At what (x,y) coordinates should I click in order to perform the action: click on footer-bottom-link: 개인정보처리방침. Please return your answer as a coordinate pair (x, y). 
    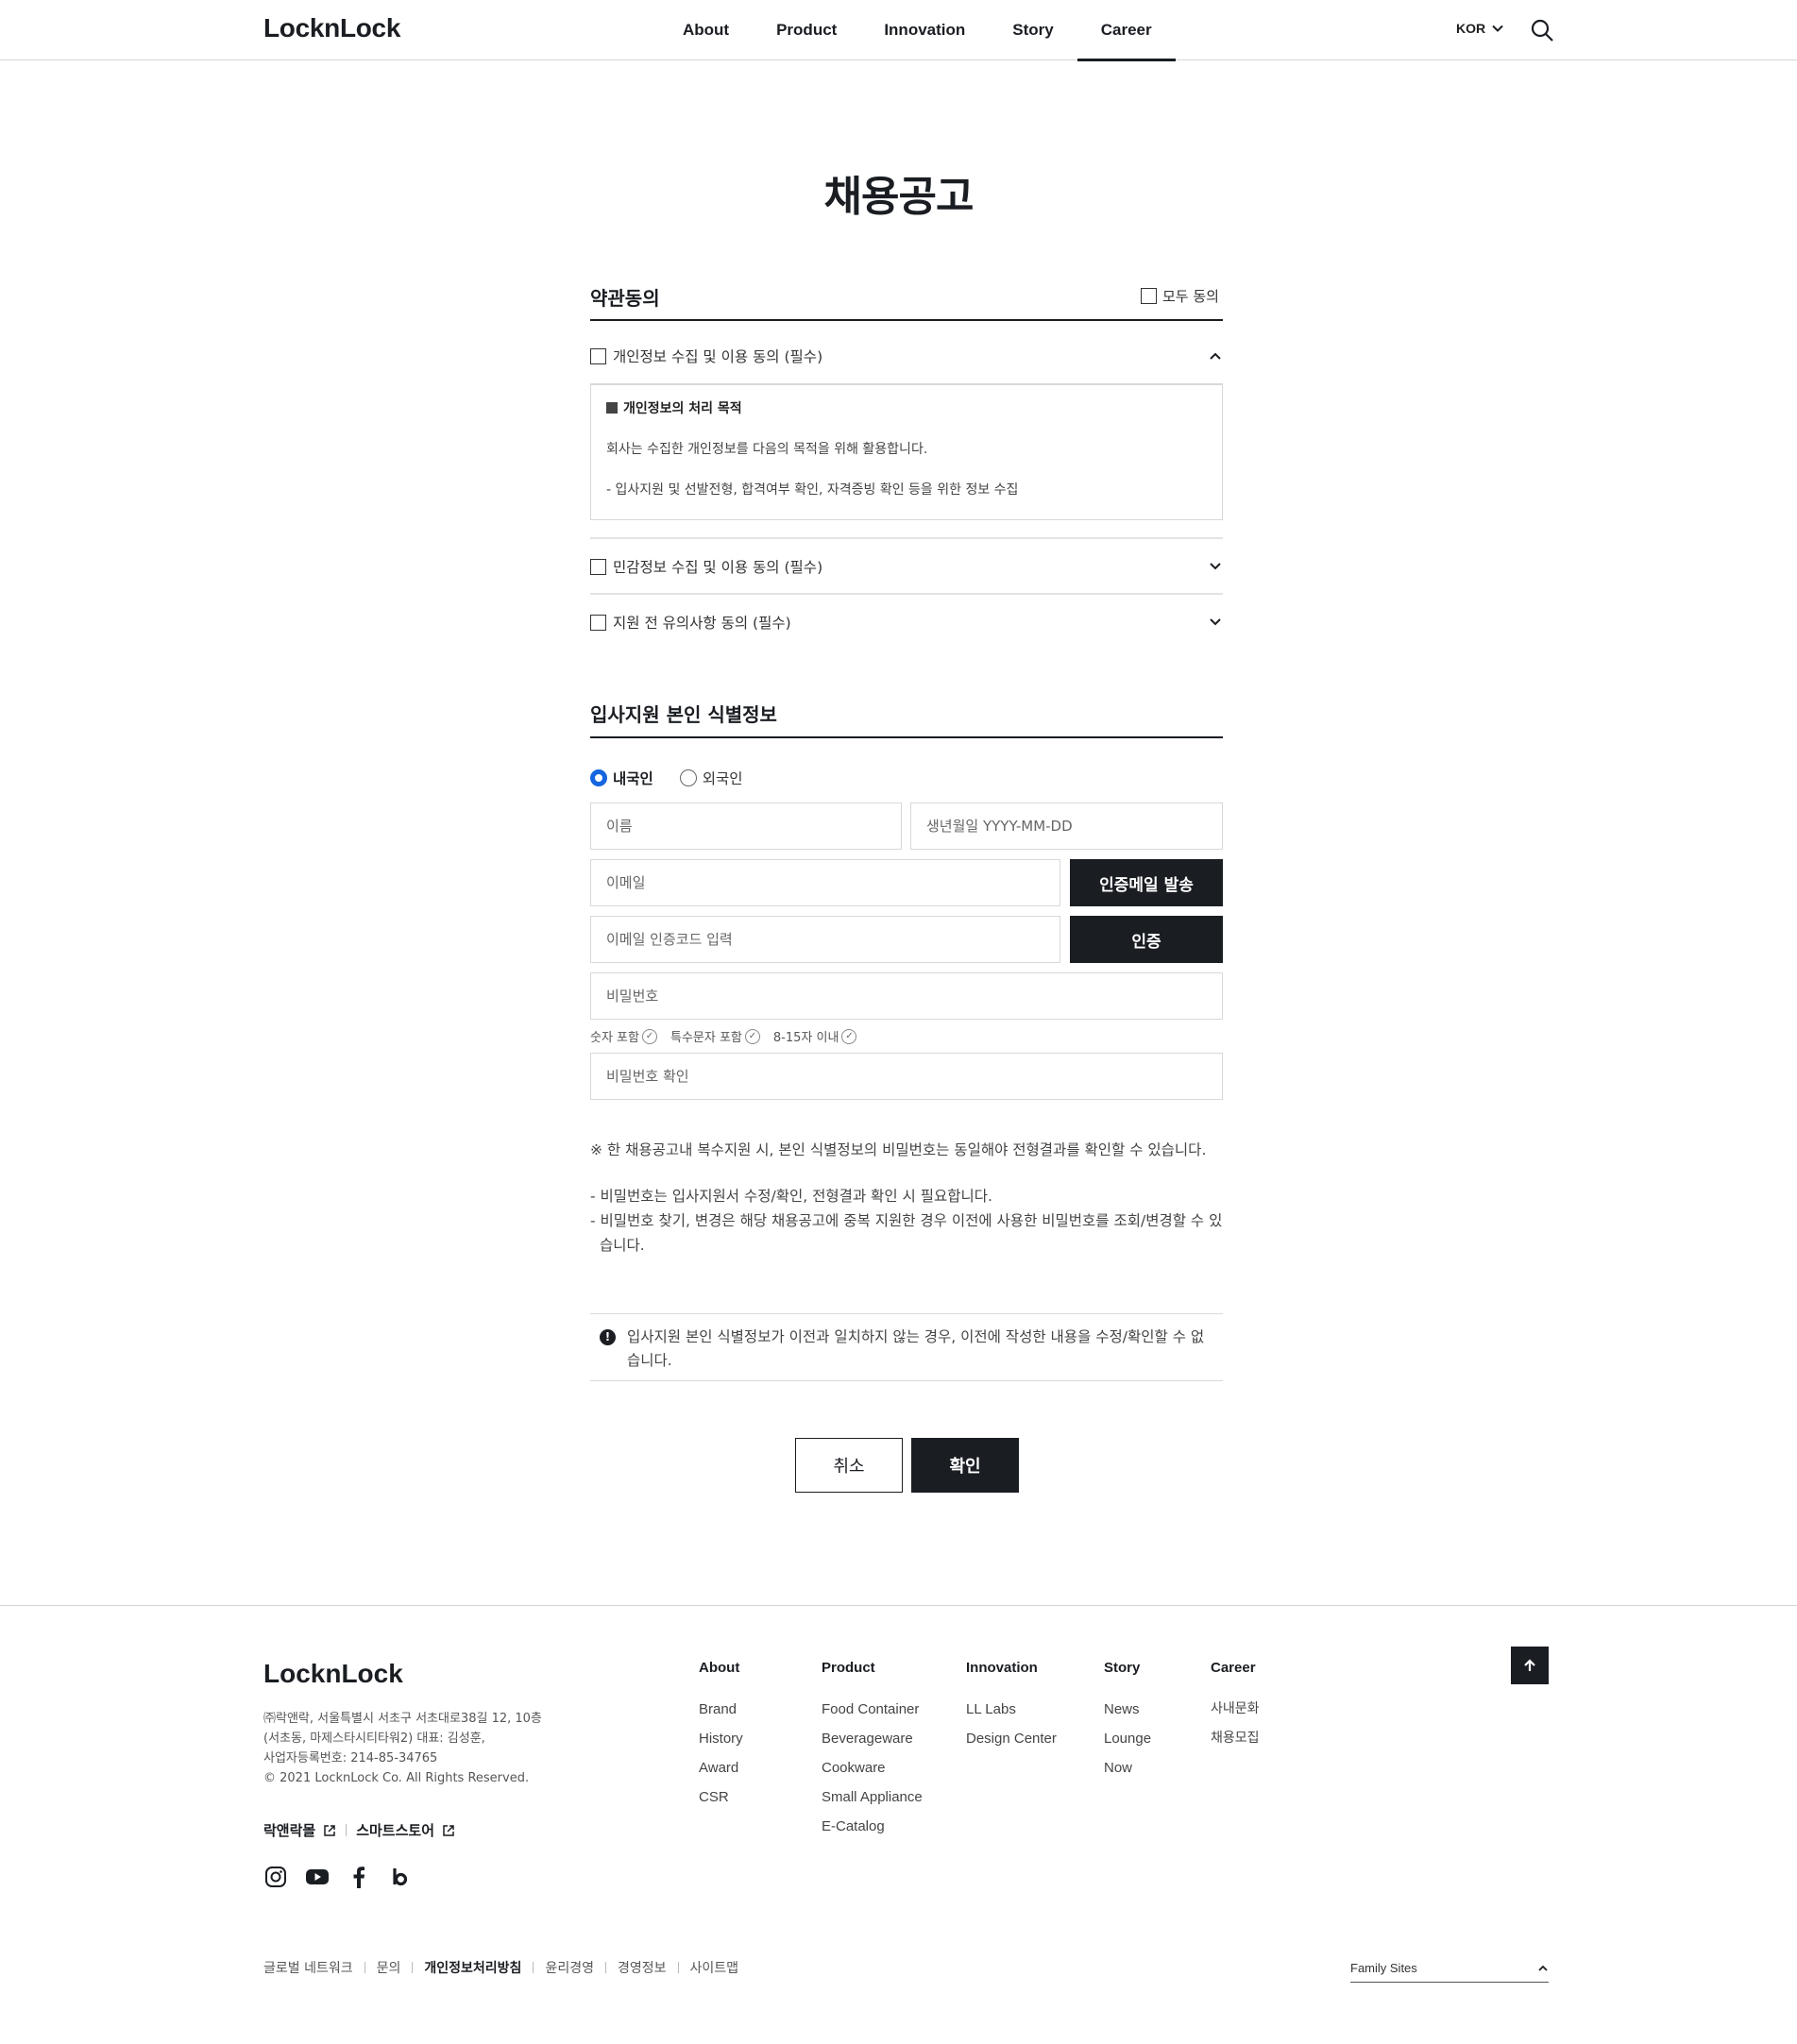
    Looking at the image, I should click on (473, 1967).